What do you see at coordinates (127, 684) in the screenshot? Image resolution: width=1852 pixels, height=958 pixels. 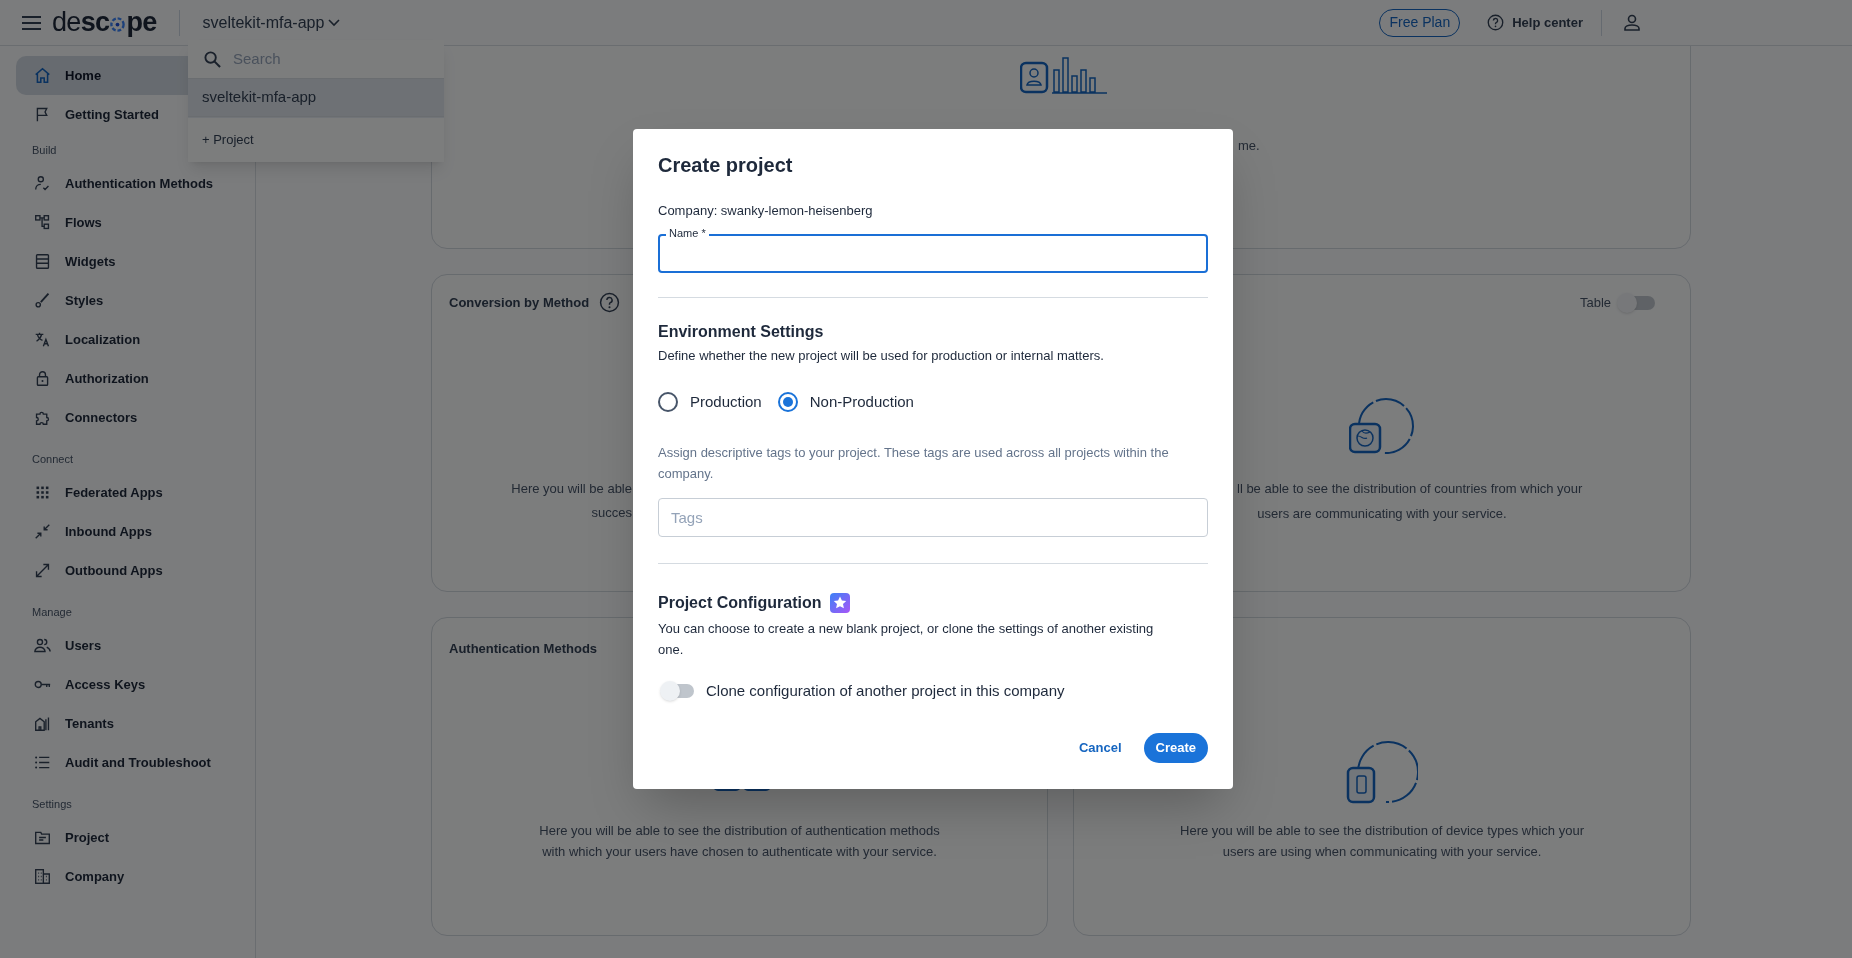 I see `sidebar-item: Access Keys` at bounding box center [127, 684].